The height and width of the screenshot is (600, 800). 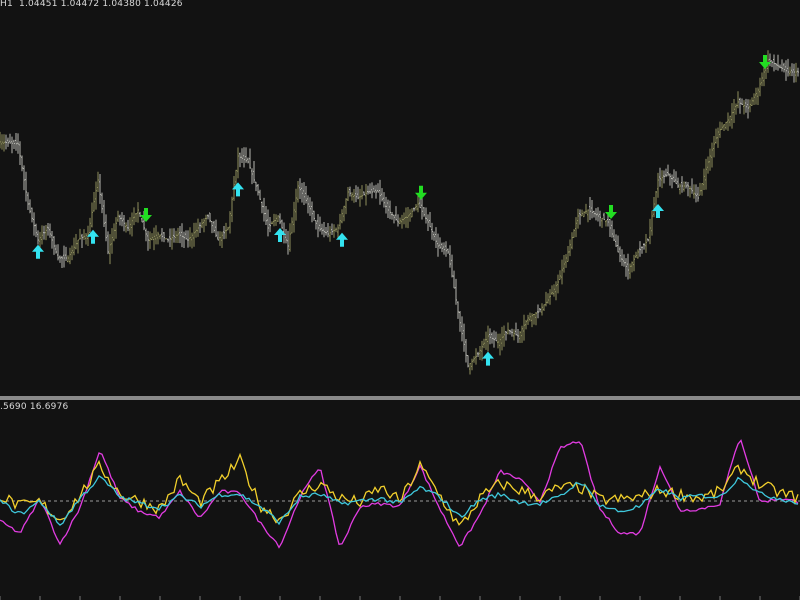 What do you see at coordinates (611, 212) in the screenshot?
I see `sell-arrow-icon` at bounding box center [611, 212].